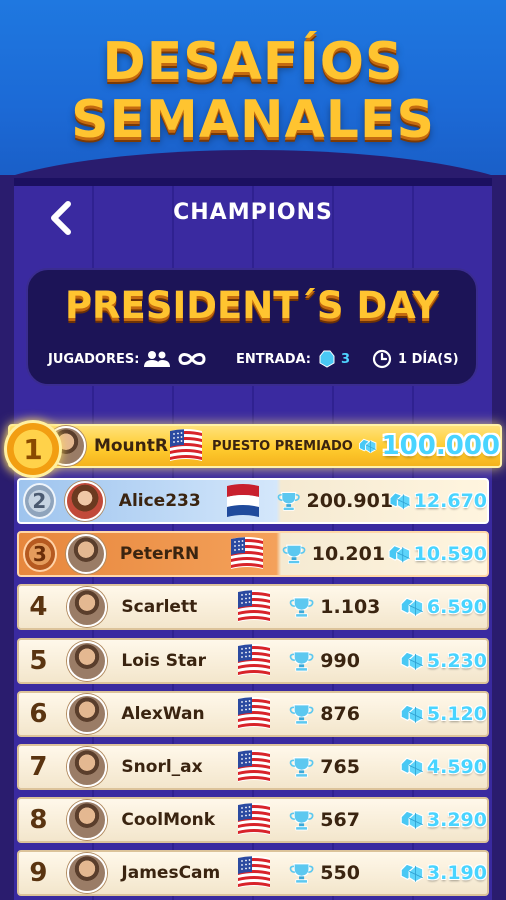  Describe the element at coordinates (440, 446) in the screenshot. I see `prize-amount: 100.000` at that location.